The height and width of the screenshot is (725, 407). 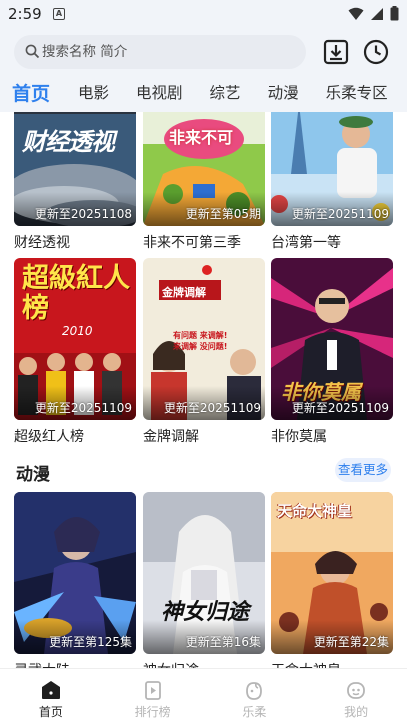 I want to click on poster: 天命大神皇 更新至第22集, so click(x=332, y=573).